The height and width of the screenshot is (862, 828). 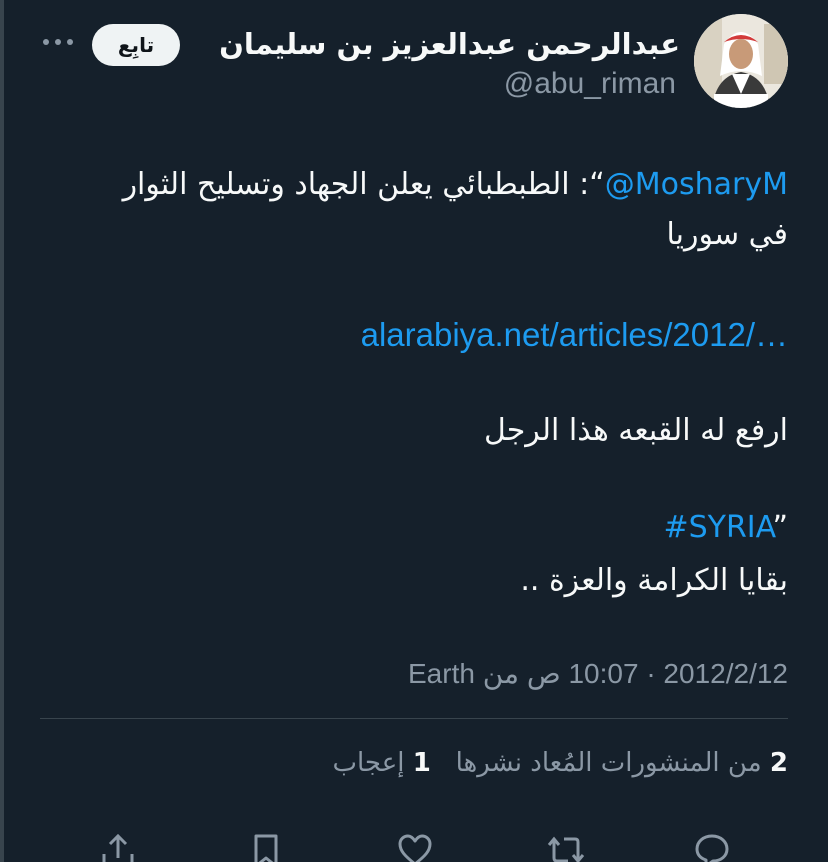 I want to click on hashtag-group: #SYRIA”, so click(x=725, y=527).